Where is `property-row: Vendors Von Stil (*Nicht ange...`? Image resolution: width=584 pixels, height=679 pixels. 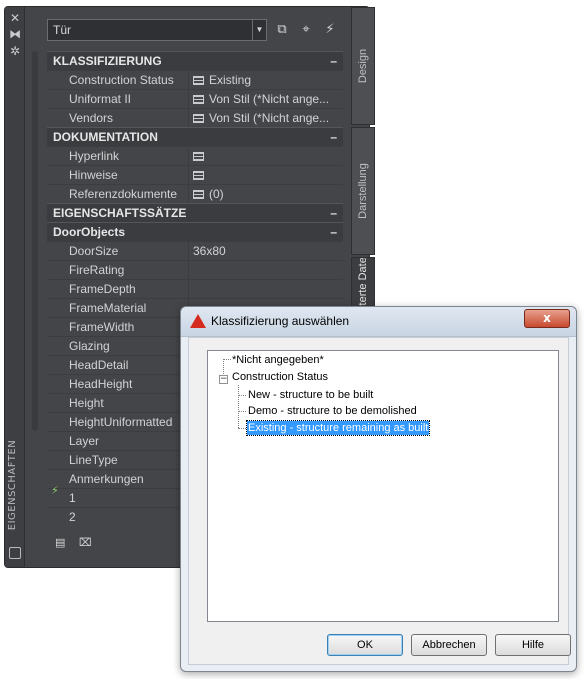 property-row: Vendors Von Stil (*Nicht ange... is located at coordinates (195, 117).